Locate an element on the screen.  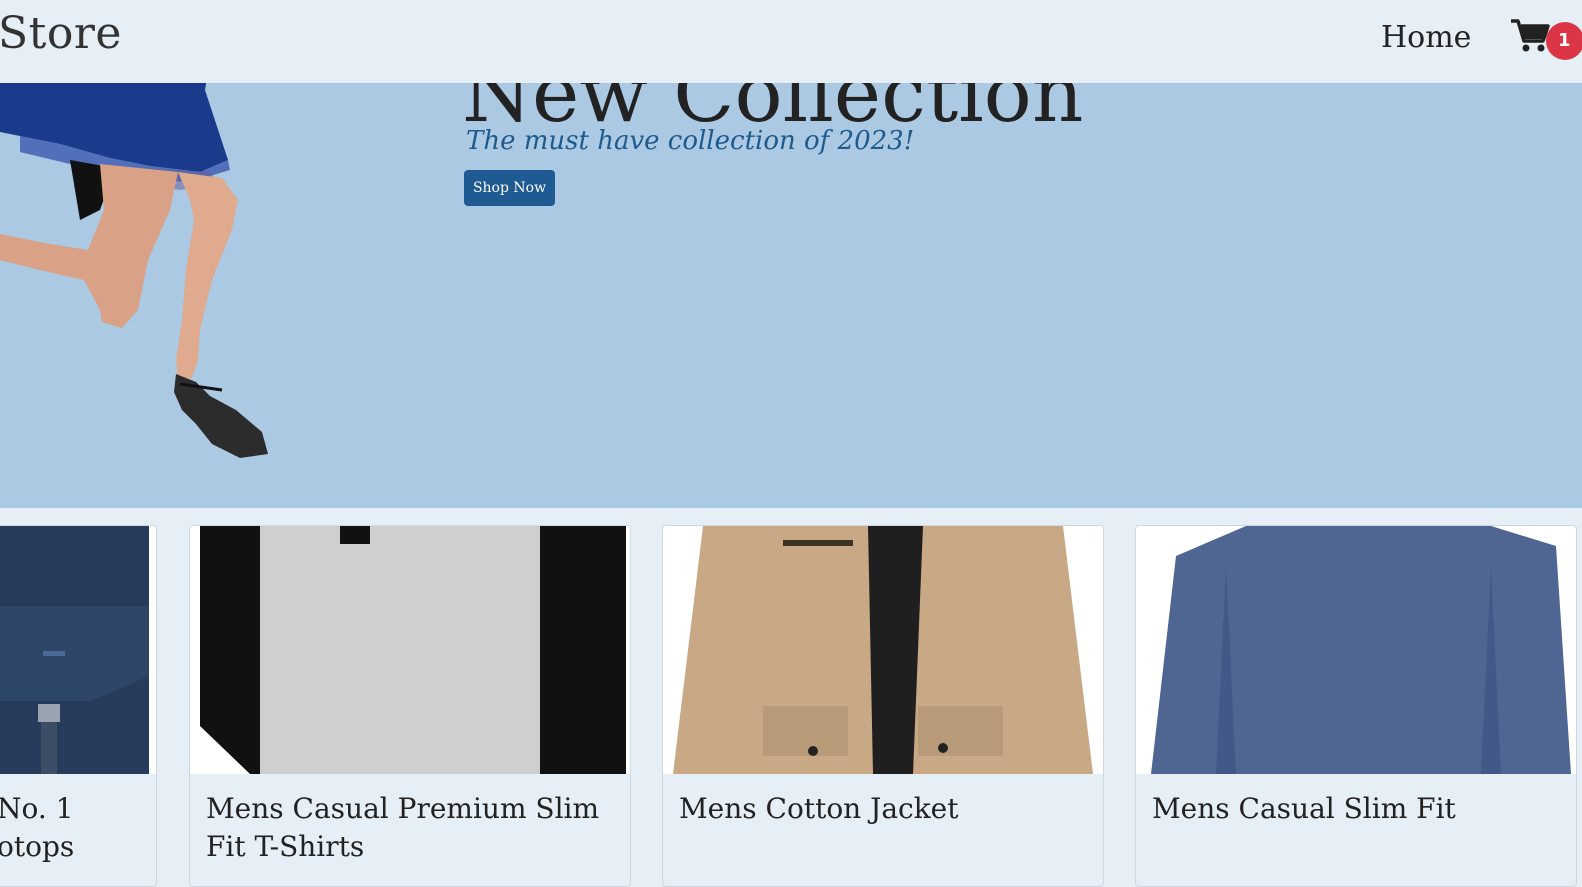
product-card: Mens Cotton Jacket is located at coordinates (883, 706).